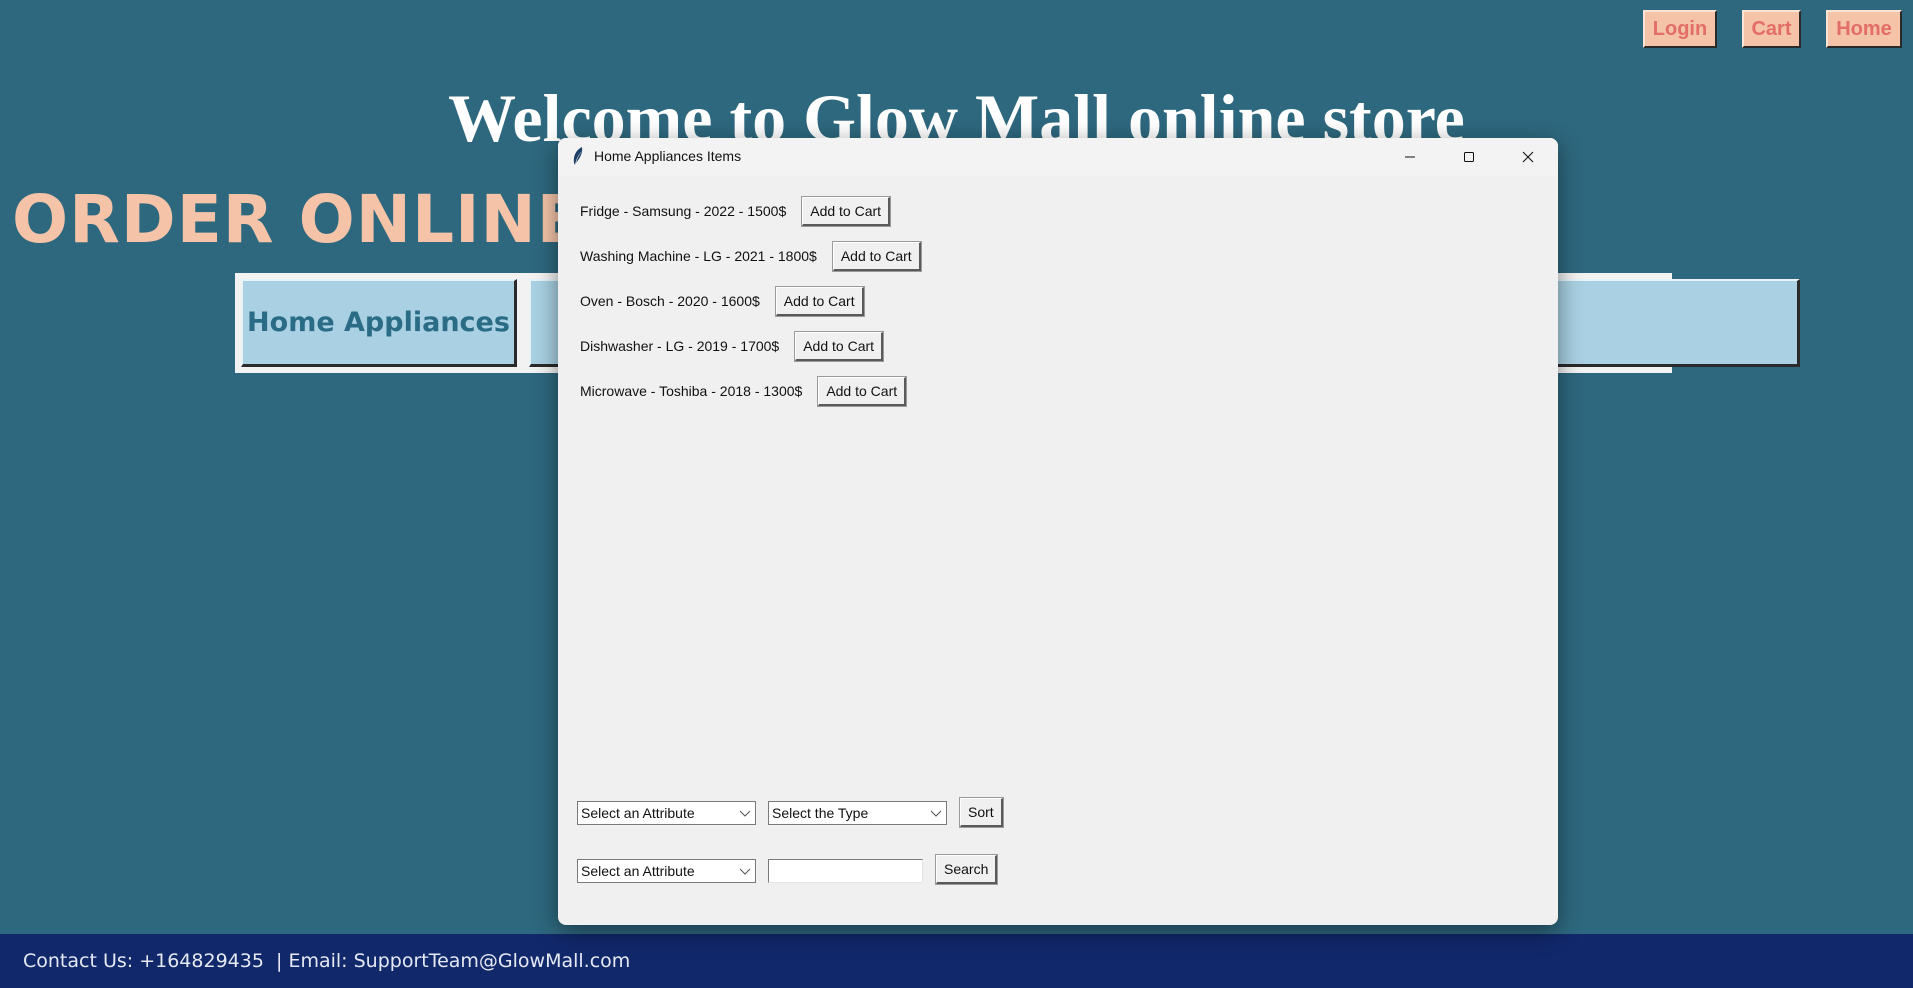 This screenshot has height=988, width=1913. What do you see at coordinates (670, 301) in the screenshot?
I see `item-label: Oven - Bosch - 2020 - 1600$` at bounding box center [670, 301].